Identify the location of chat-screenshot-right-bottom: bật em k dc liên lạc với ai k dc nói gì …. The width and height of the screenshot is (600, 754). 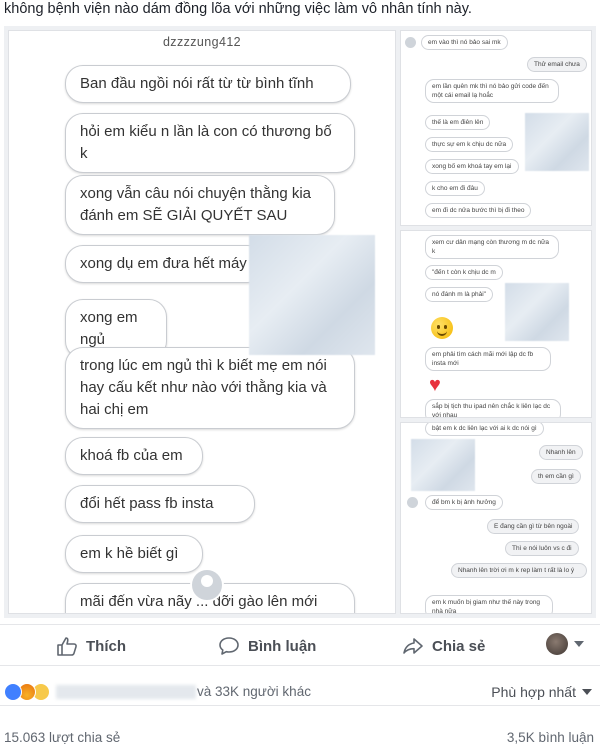
(496, 518).